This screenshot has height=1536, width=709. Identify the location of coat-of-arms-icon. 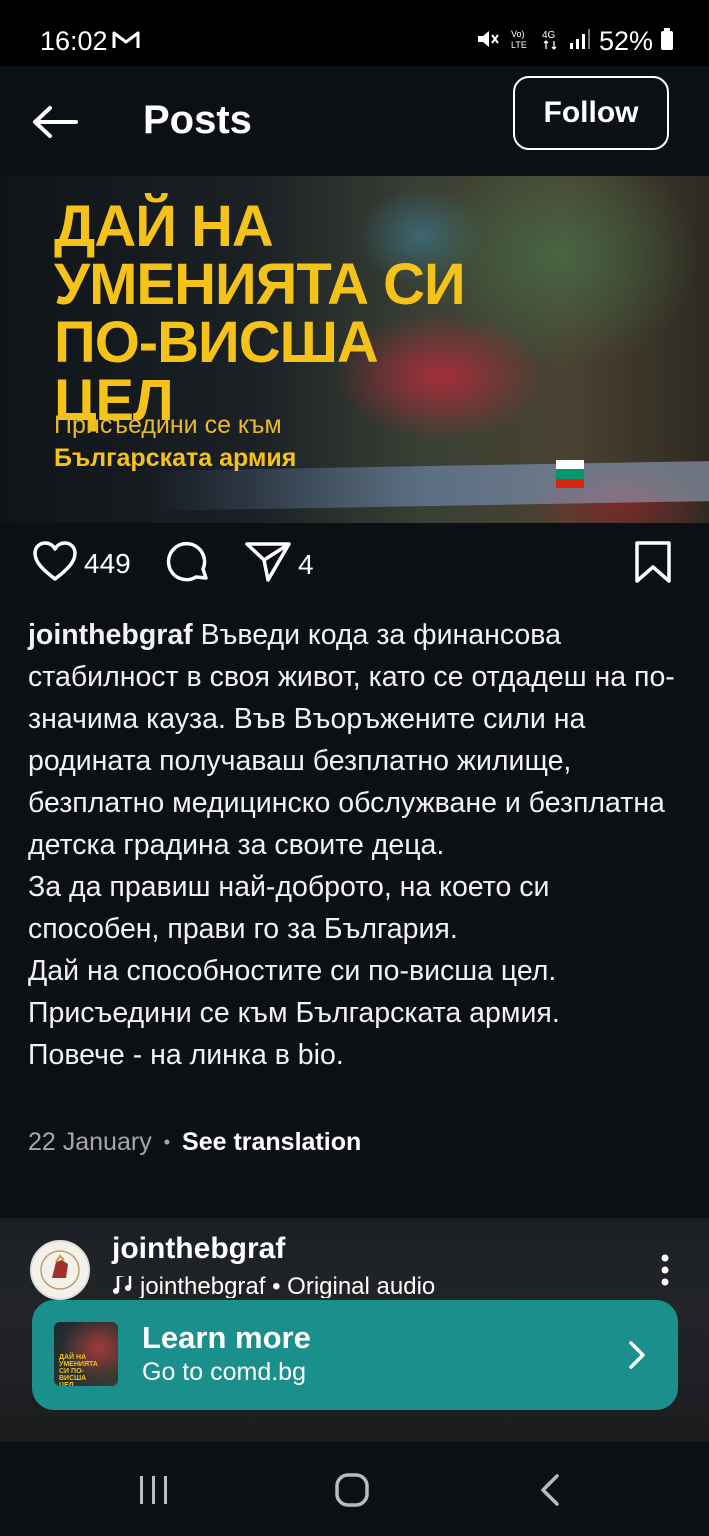
(60, 1270).